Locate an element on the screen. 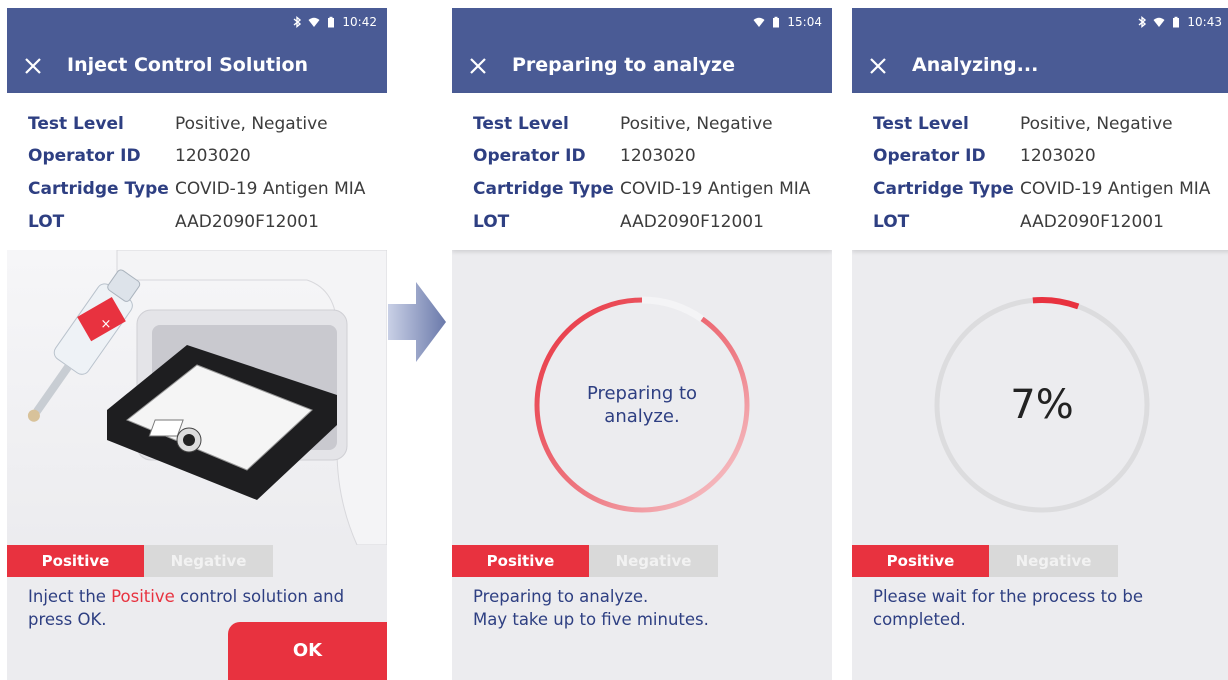 Image resolution: width=1228 pixels, height=680 pixels. status-bar: 15:04 is located at coordinates (642, 23).